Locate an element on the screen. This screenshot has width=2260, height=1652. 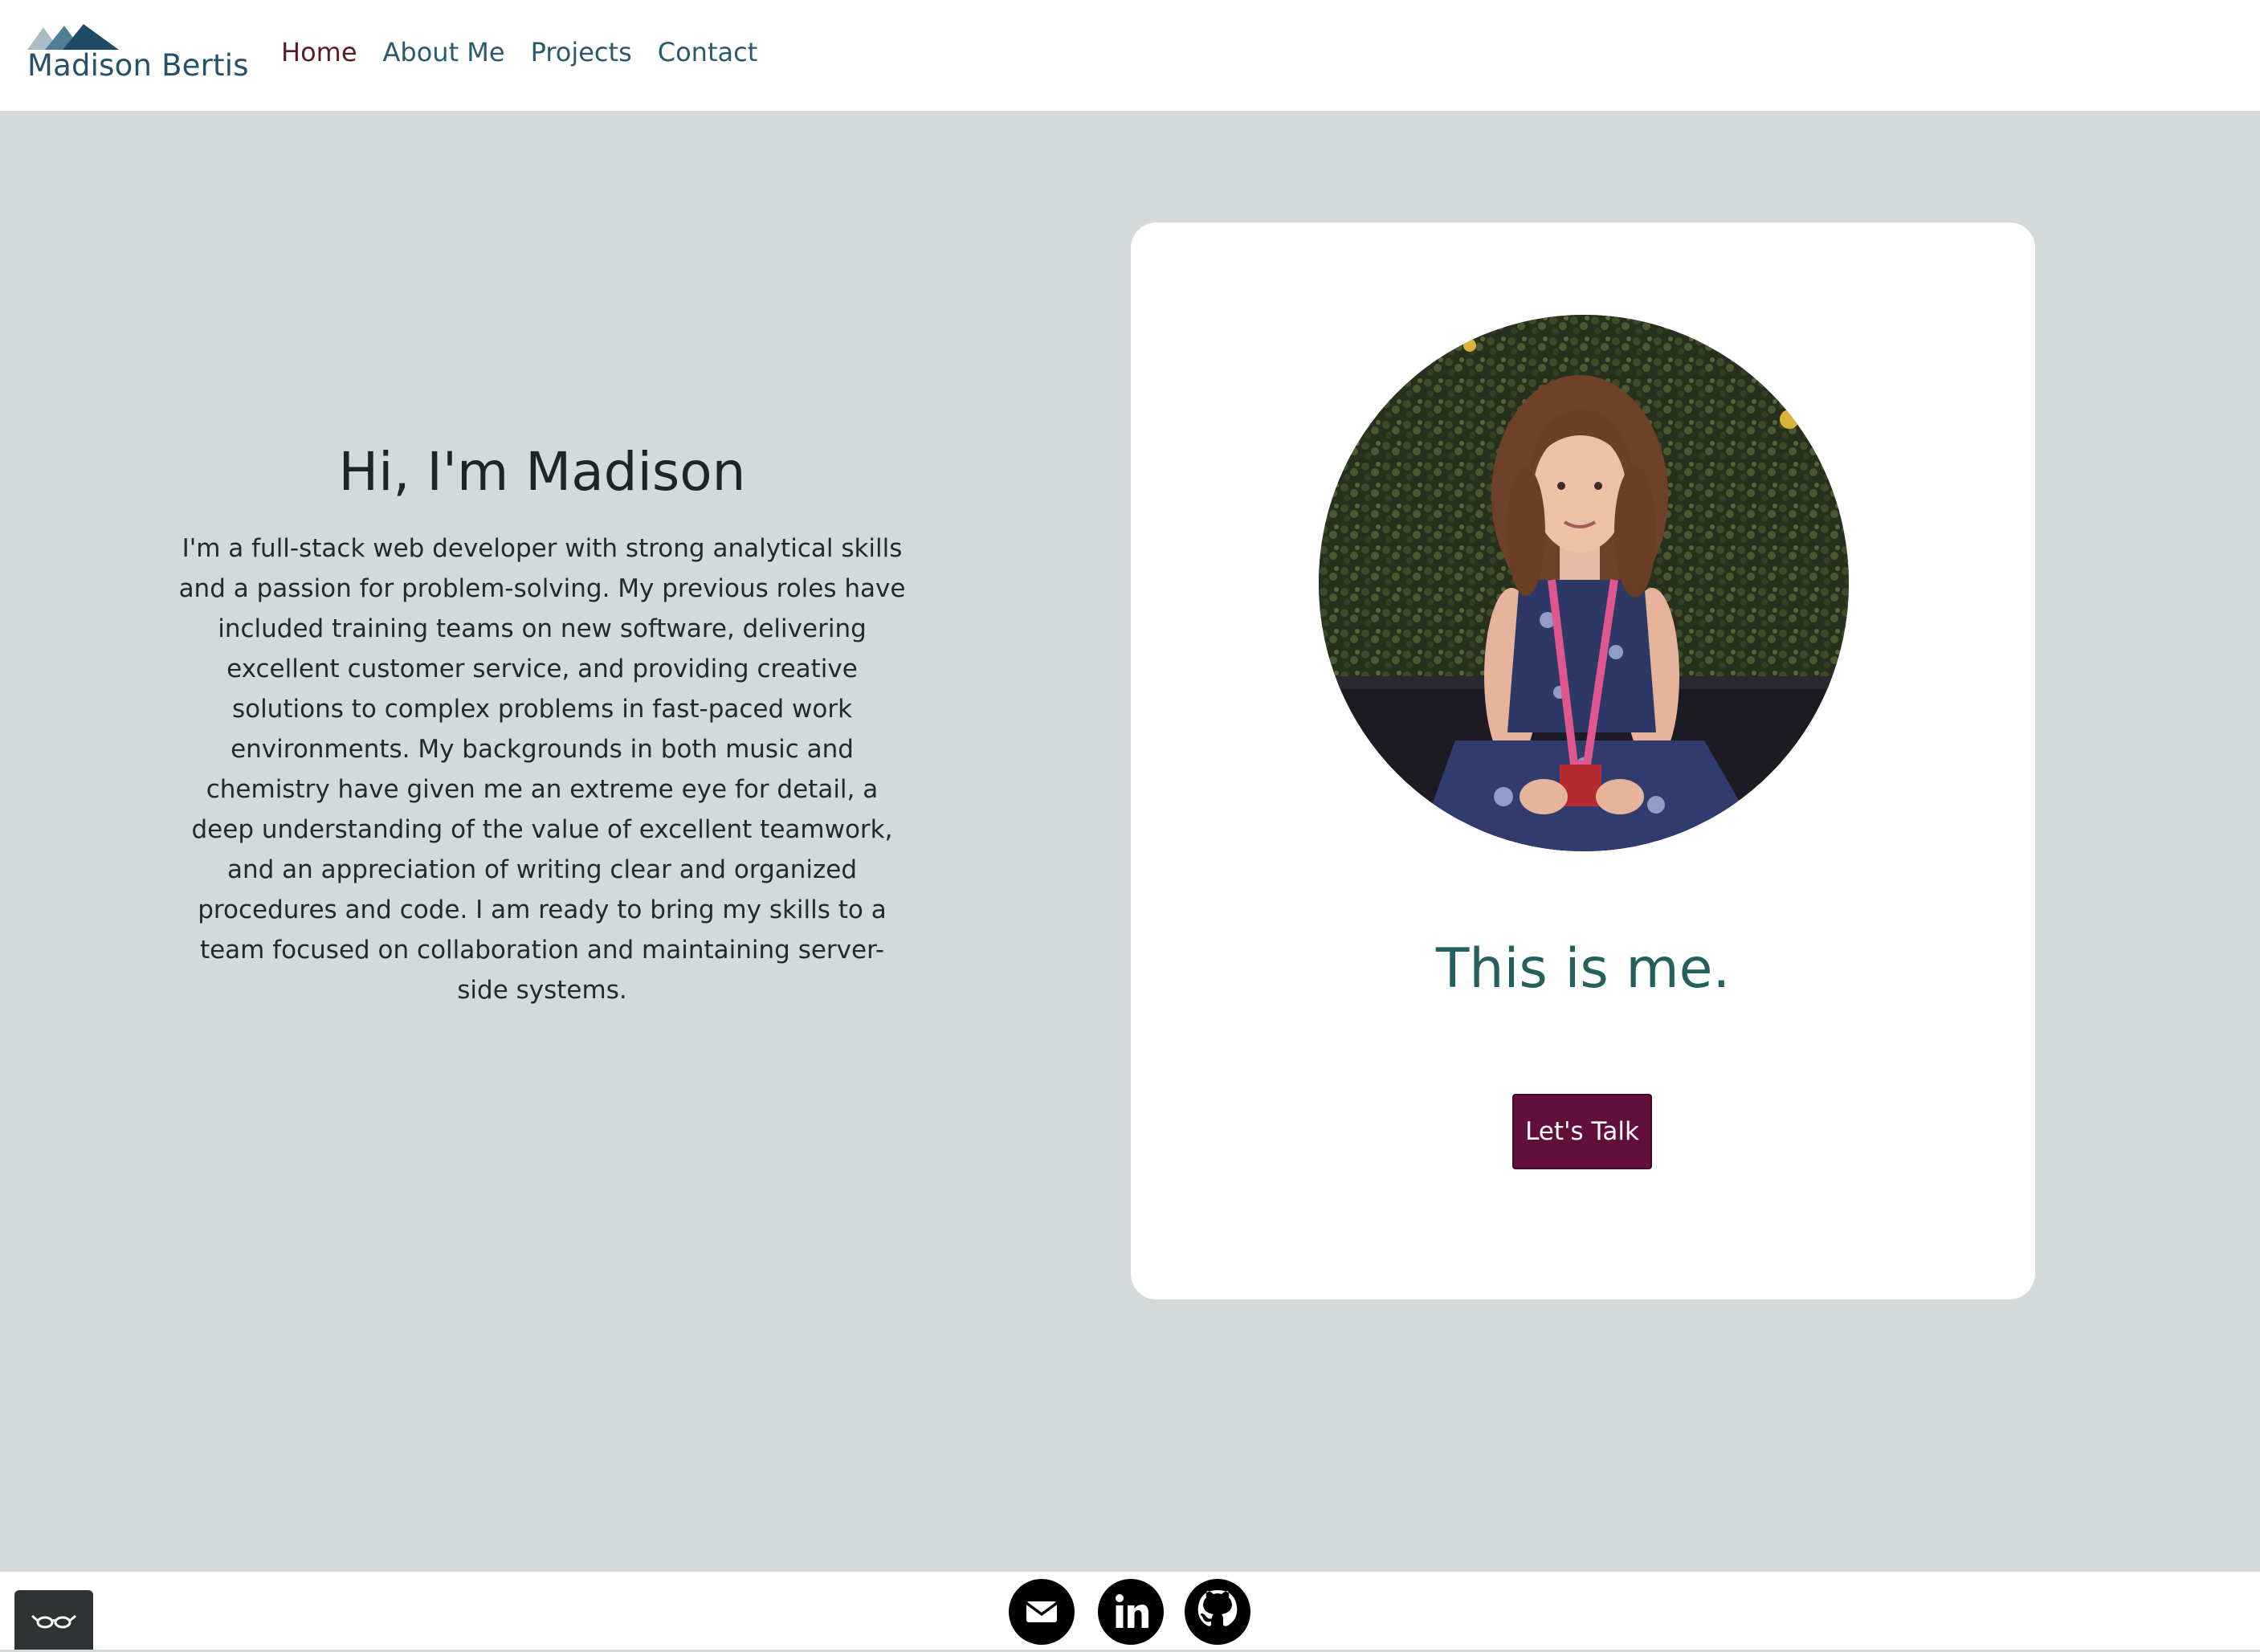
footer is located at coordinates (1130, 1611).